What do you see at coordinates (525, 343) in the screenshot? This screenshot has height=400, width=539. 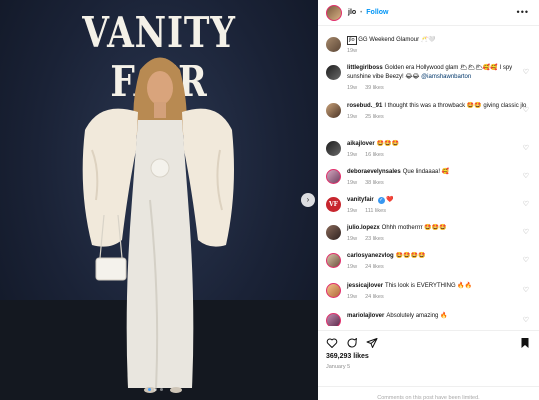 I see `bookmark-icon` at bounding box center [525, 343].